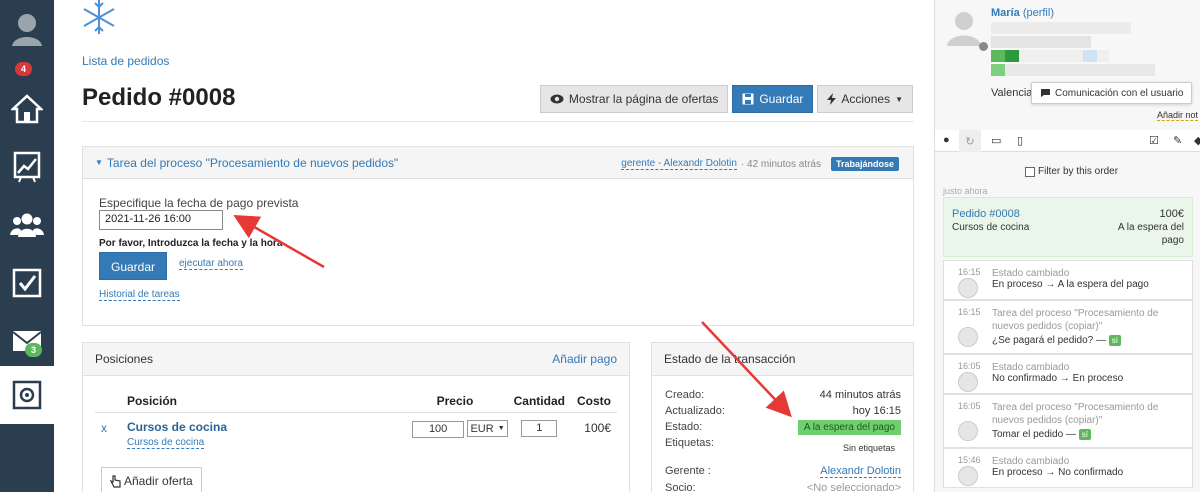 The width and height of the screenshot is (1200, 492). Describe the element at coordinates (1119, 93) in the screenshot. I see `user-communication-label: Comunicación con el usuario` at that location.